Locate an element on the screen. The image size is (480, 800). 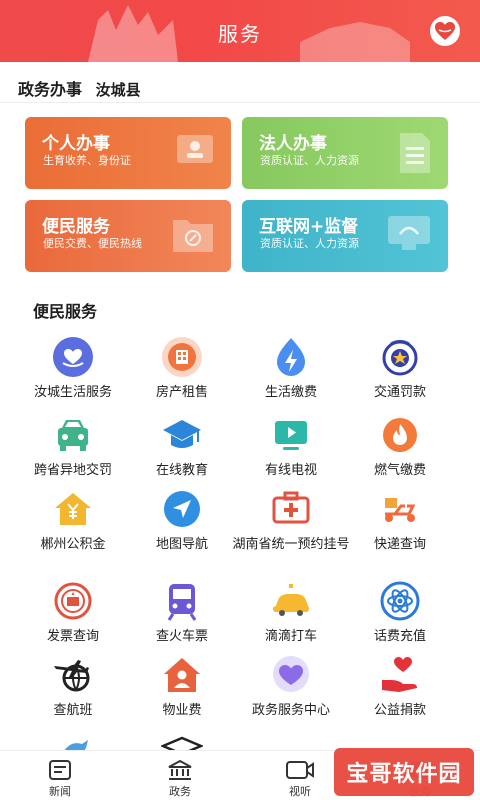
home-user-icon is located at coordinates (182, 675).